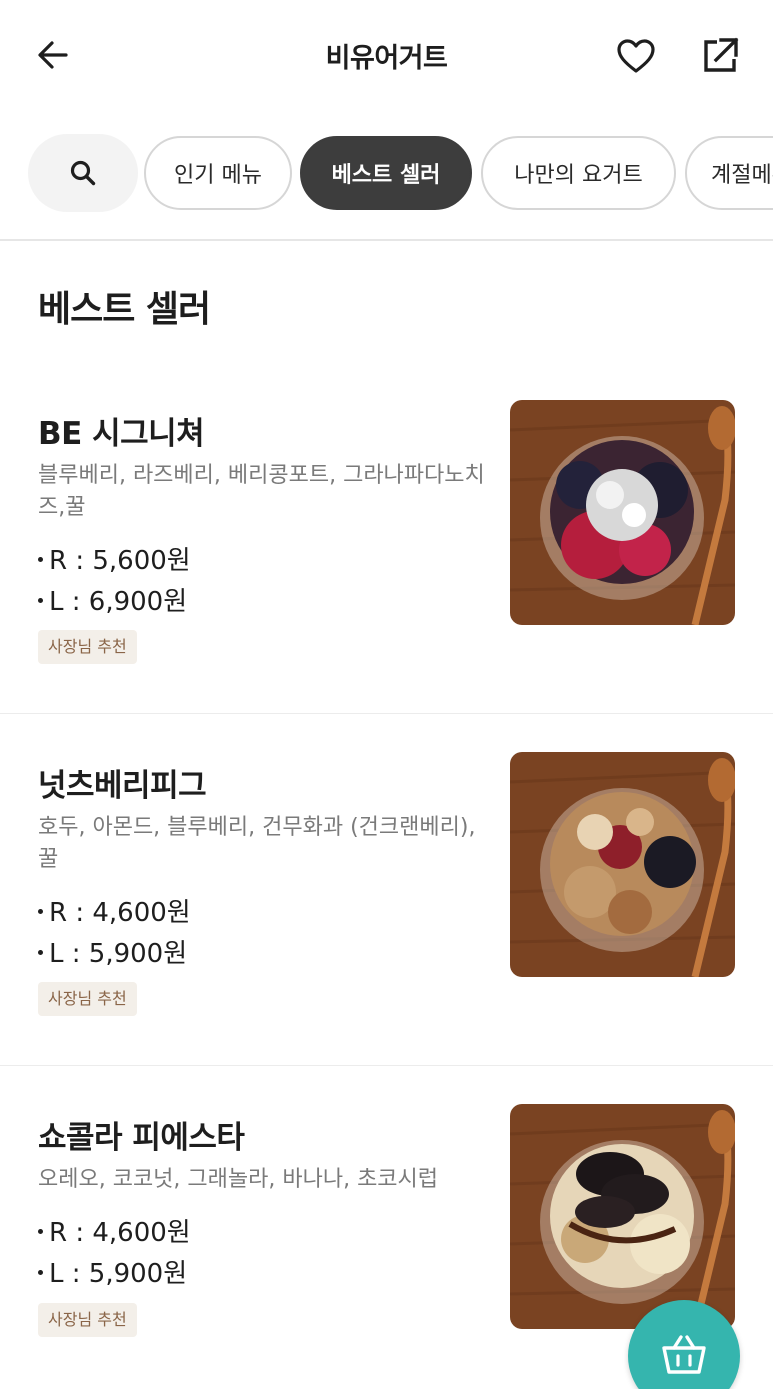 The width and height of the screenshot is (773, 1389). I want to click on search-icon, so click(83, 173).